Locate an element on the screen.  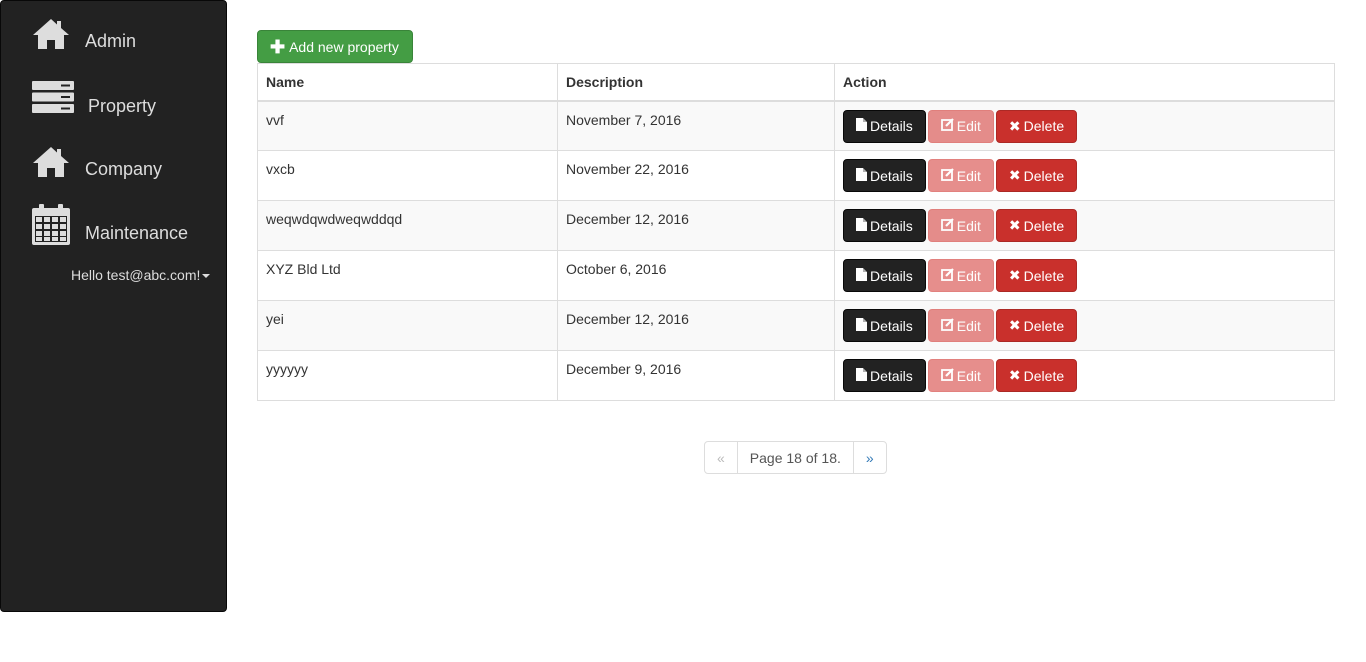
sidebar-item-maintenance: Maintenance is located at coordinates (113, 227).